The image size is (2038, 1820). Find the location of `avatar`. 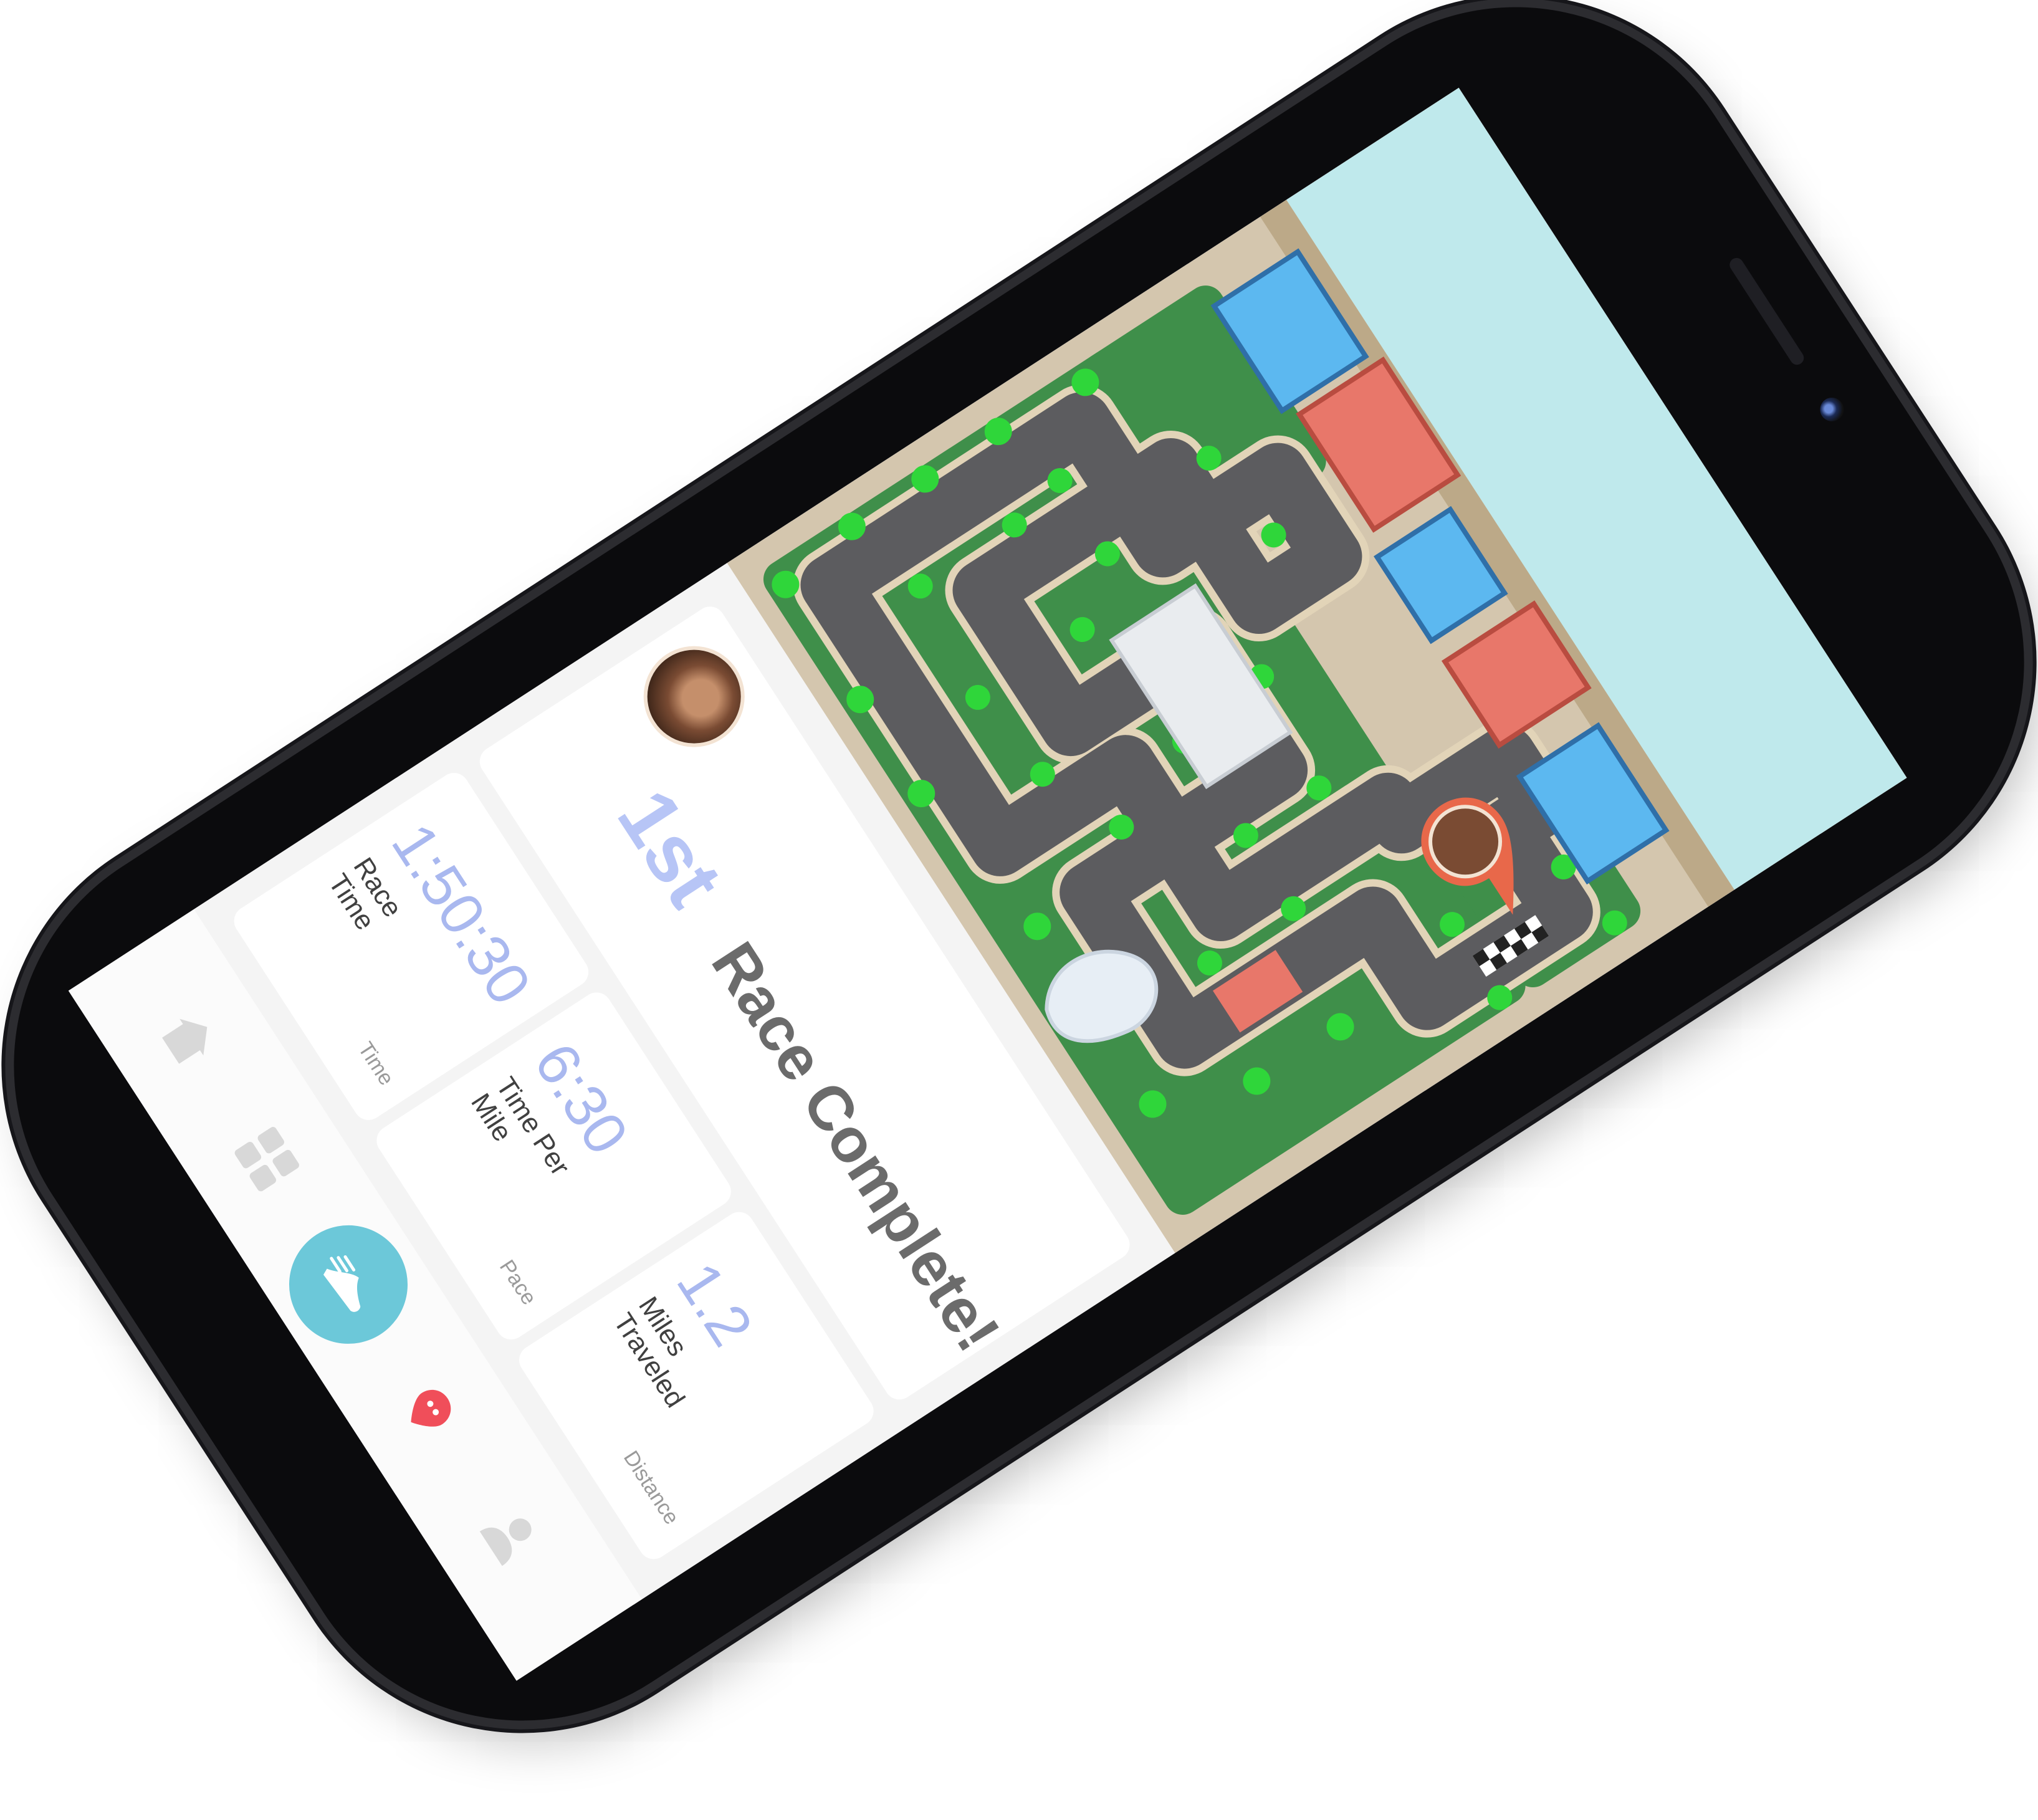

avatar is located at coordinates (694, 697).